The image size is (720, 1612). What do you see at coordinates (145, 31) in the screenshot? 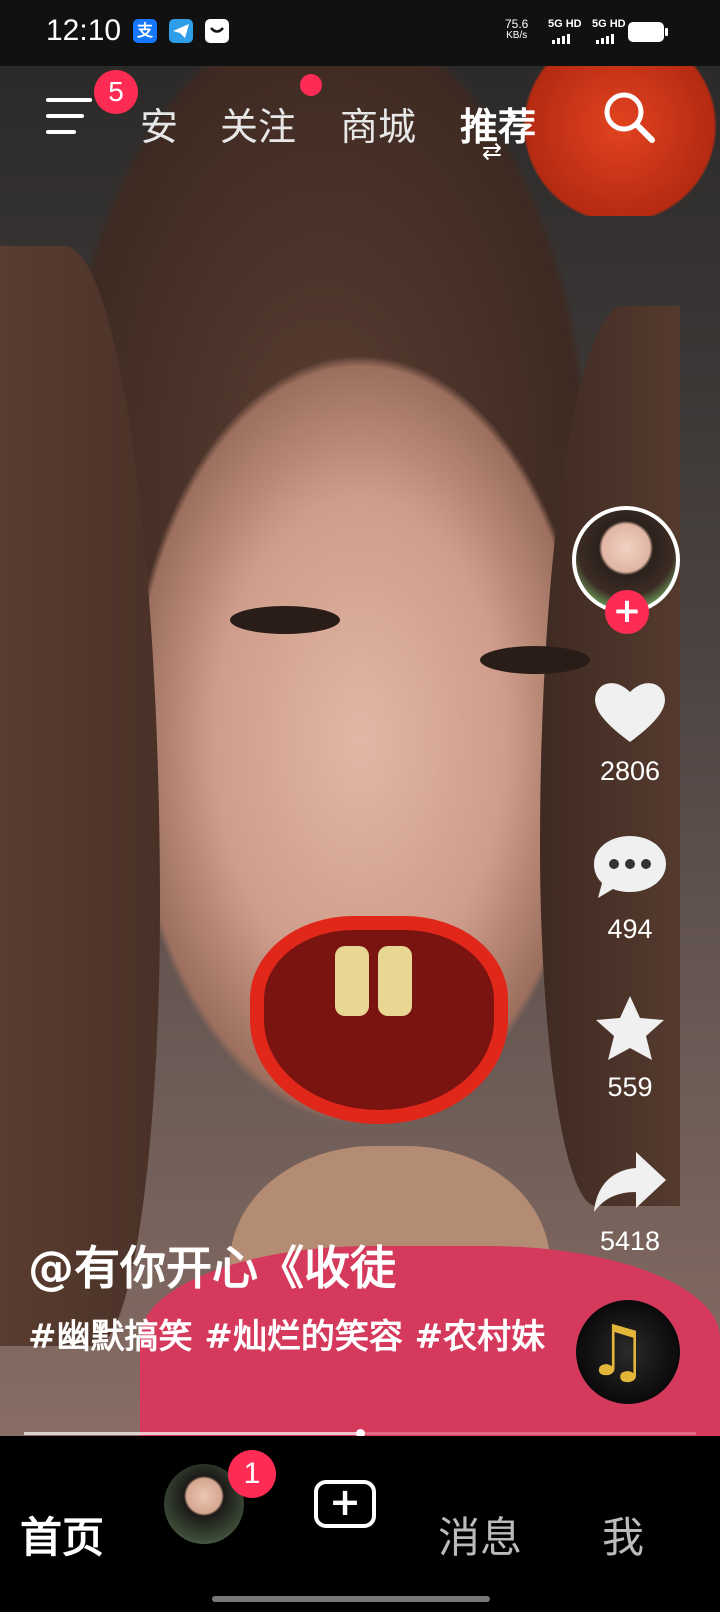
I see `alipay-icon: 支` at bounding box center [145, 31].